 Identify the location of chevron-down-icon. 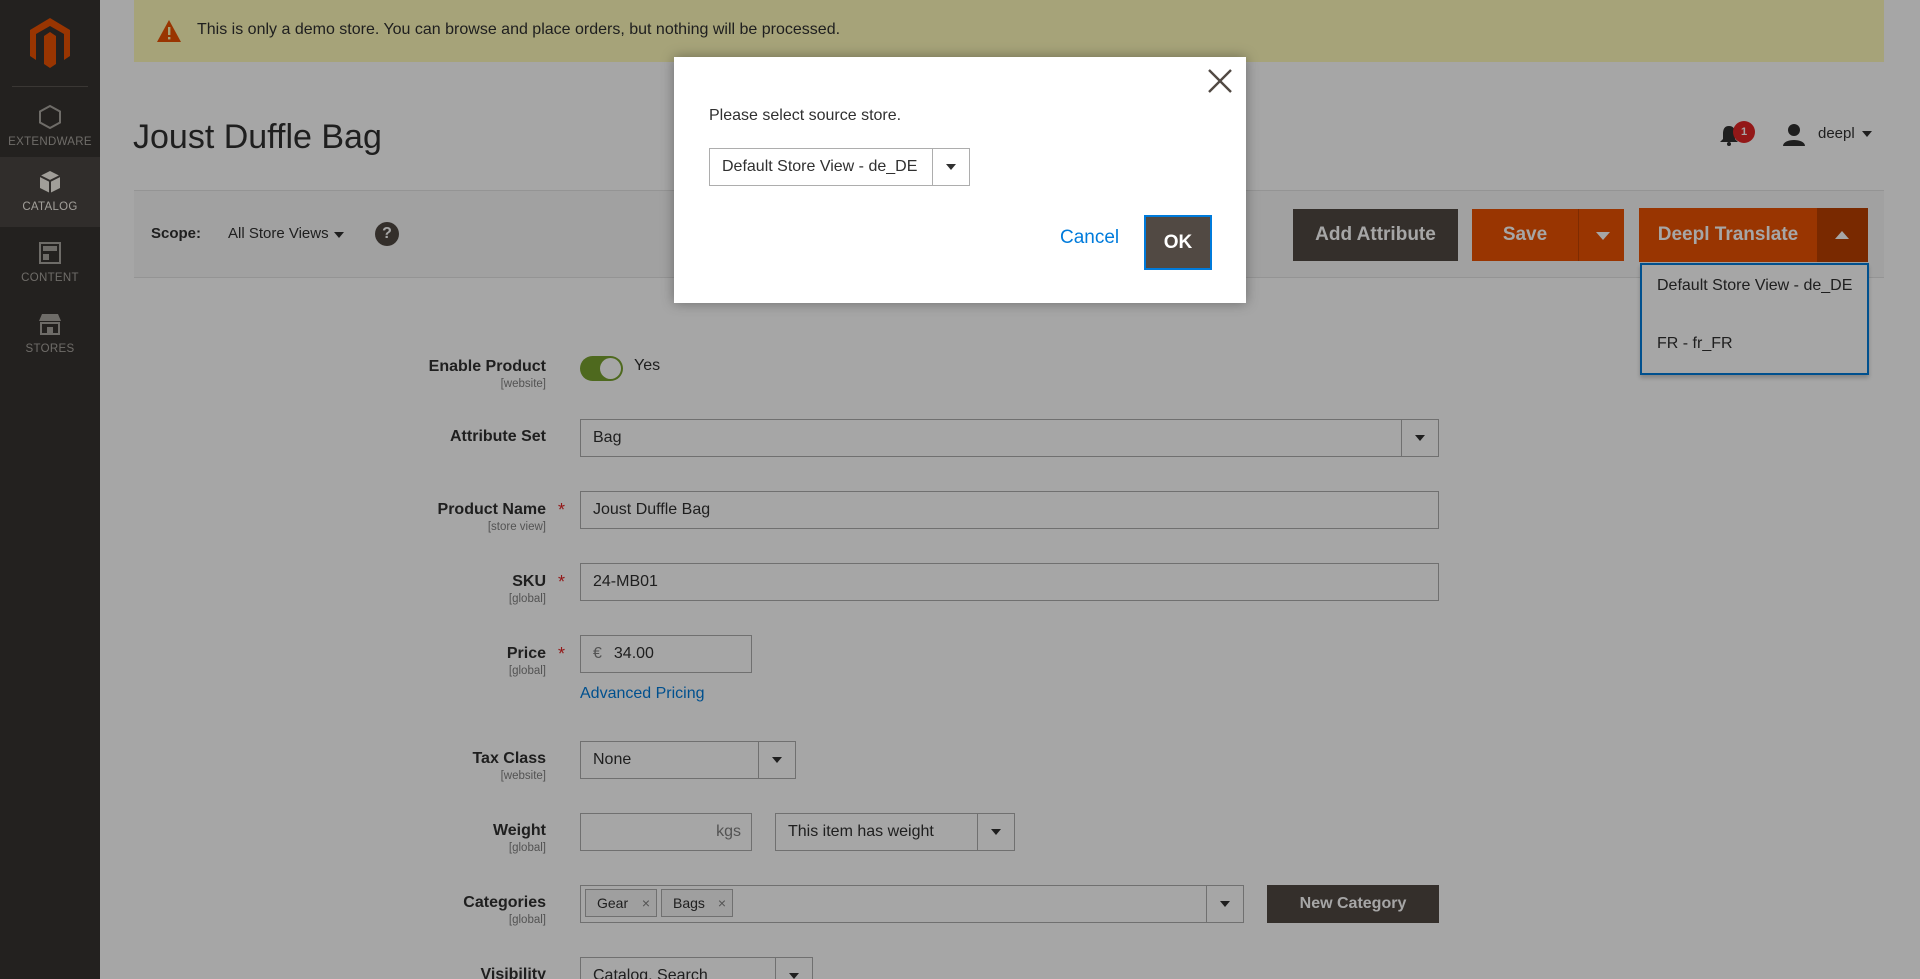
(951, 167).